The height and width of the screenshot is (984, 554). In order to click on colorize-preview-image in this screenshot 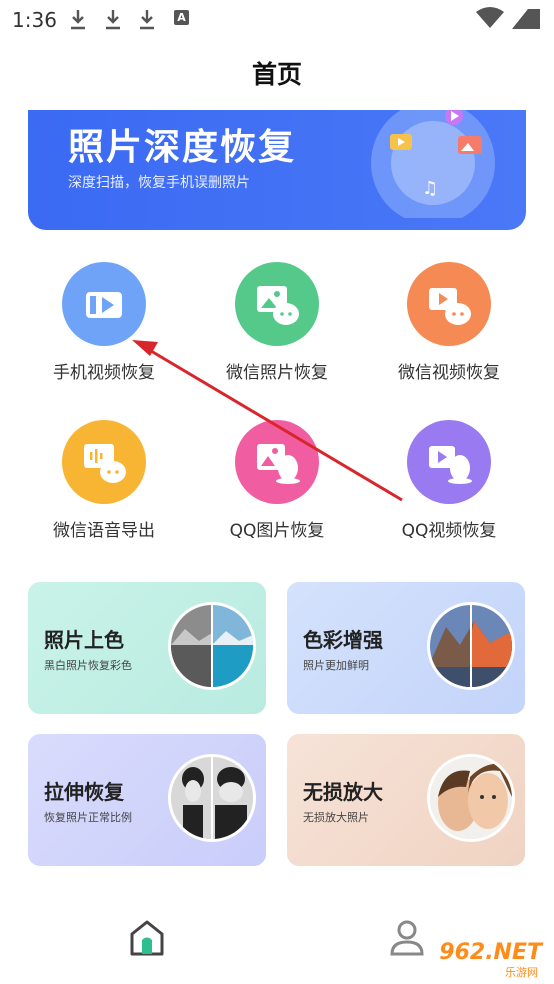, I will do `click(212, 646)`.